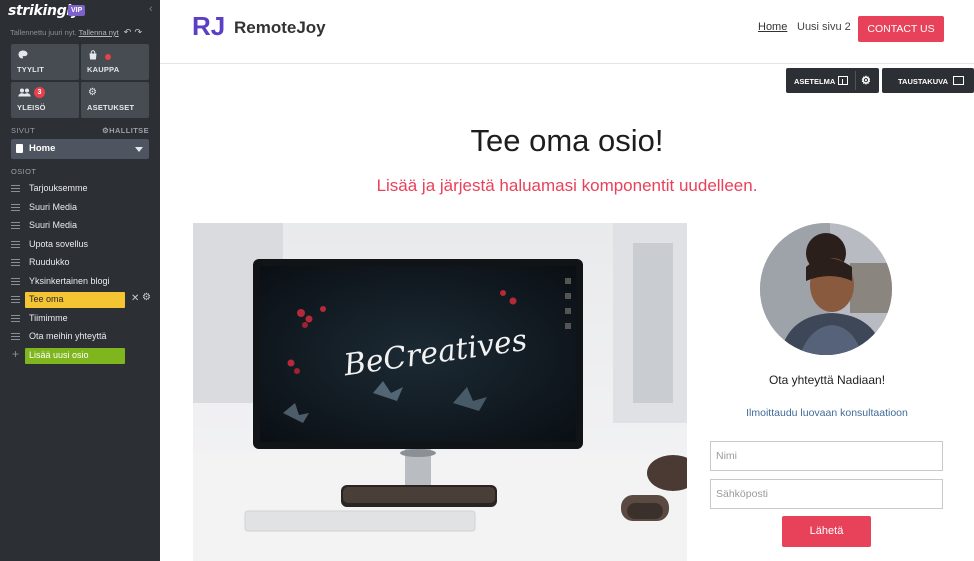  I want to click on settings-tile: ⚙ ASETUKSET, so click(115, 100).